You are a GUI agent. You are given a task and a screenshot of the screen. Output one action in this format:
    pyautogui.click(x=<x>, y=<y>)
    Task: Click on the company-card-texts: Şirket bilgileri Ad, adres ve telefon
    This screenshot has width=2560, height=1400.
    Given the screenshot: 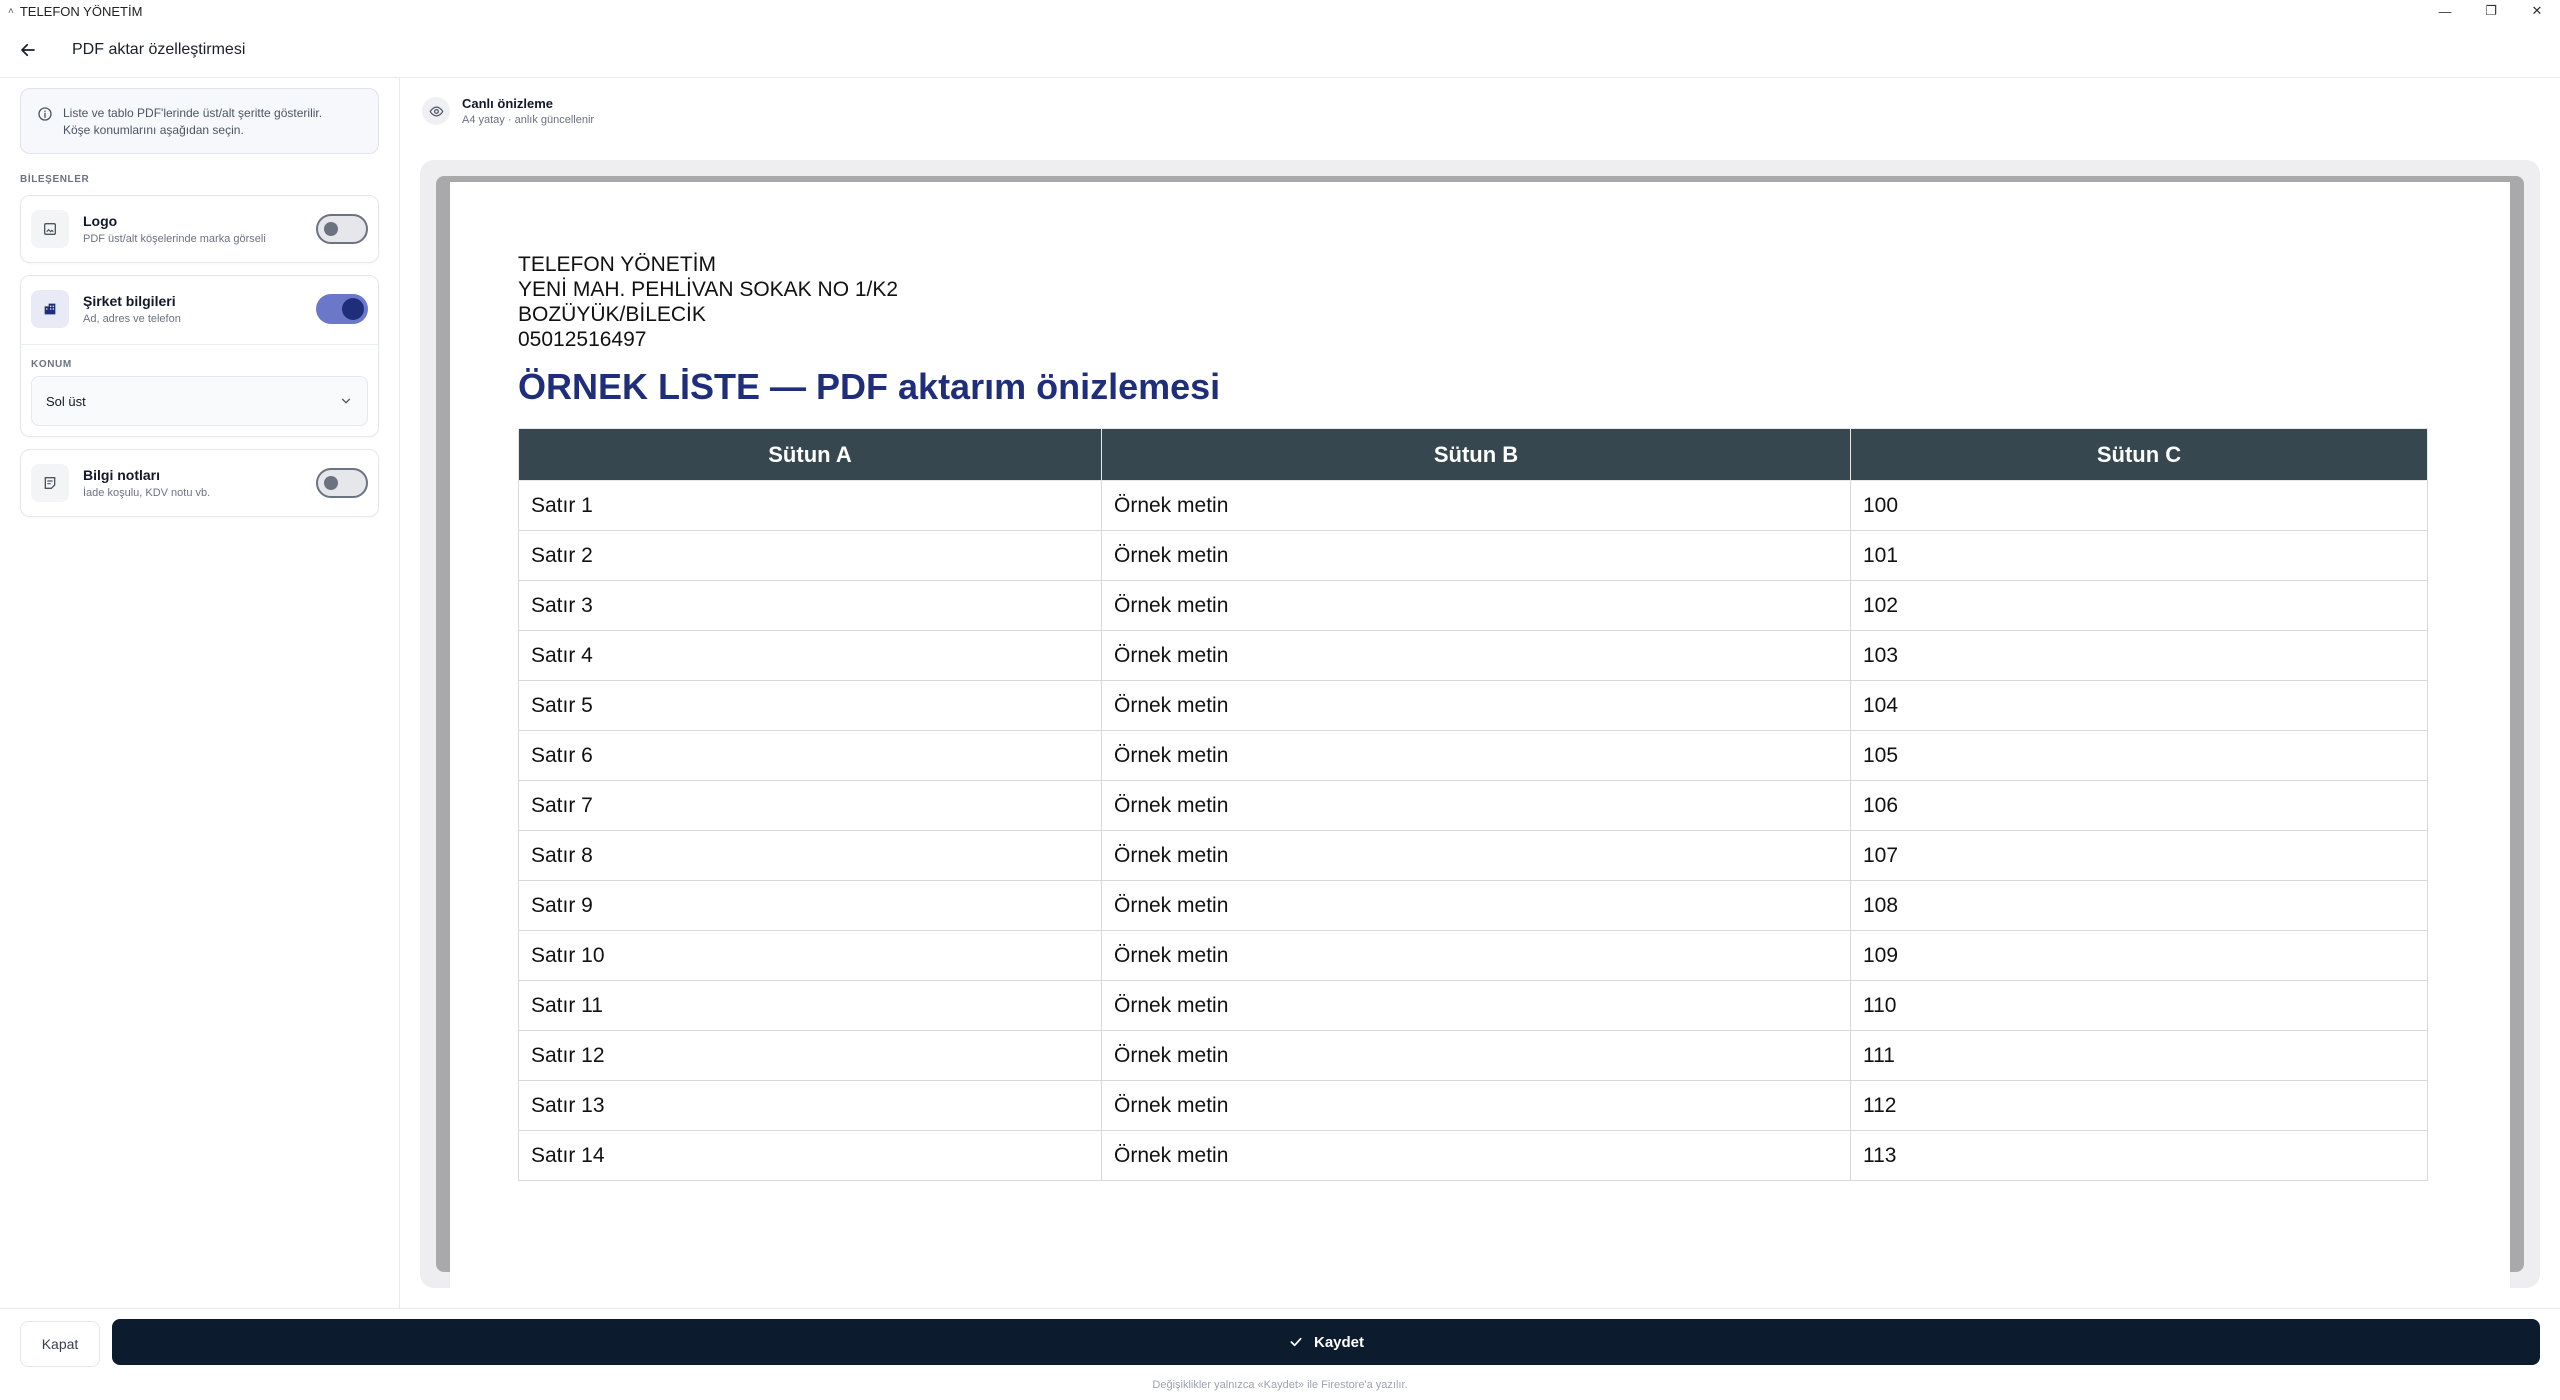 What is the action you would take?
    pyautogui.click(x=199, y=309)
    